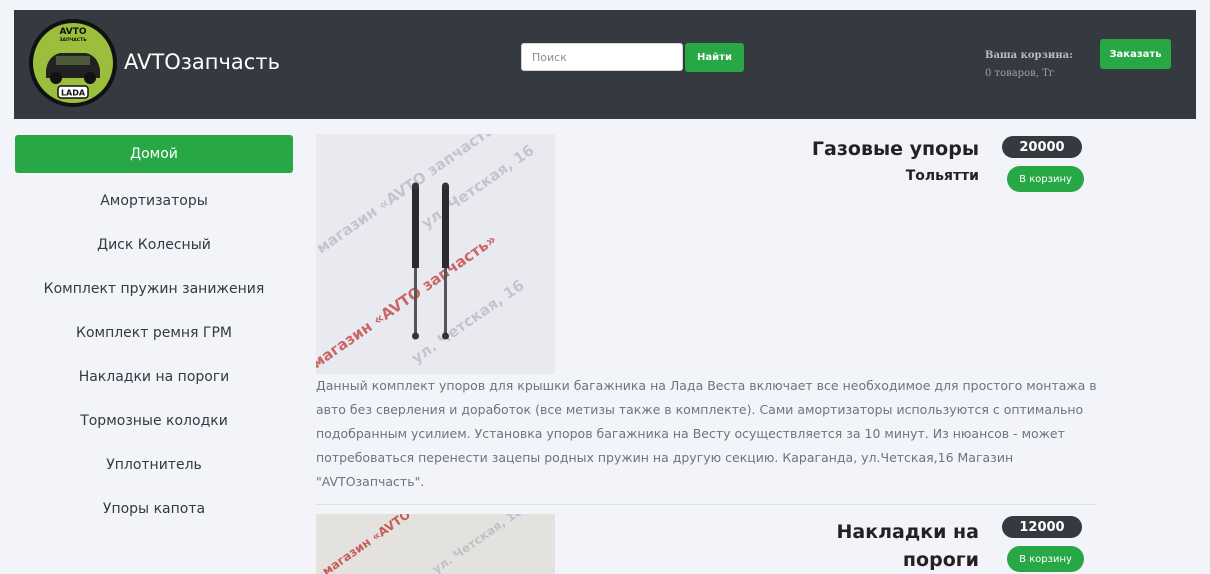 This screenshot has height=574, width=1210. Describe the element at coordinates (154, 509) in the screenshot. I see `sidebar-item-hood-struts: Упоры капота` at that location.